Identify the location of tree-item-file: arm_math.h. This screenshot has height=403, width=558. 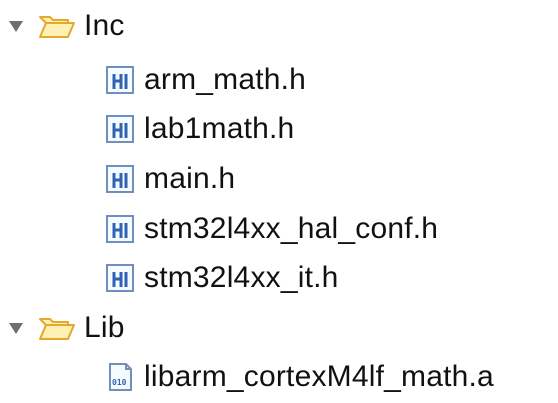
(205, 80).